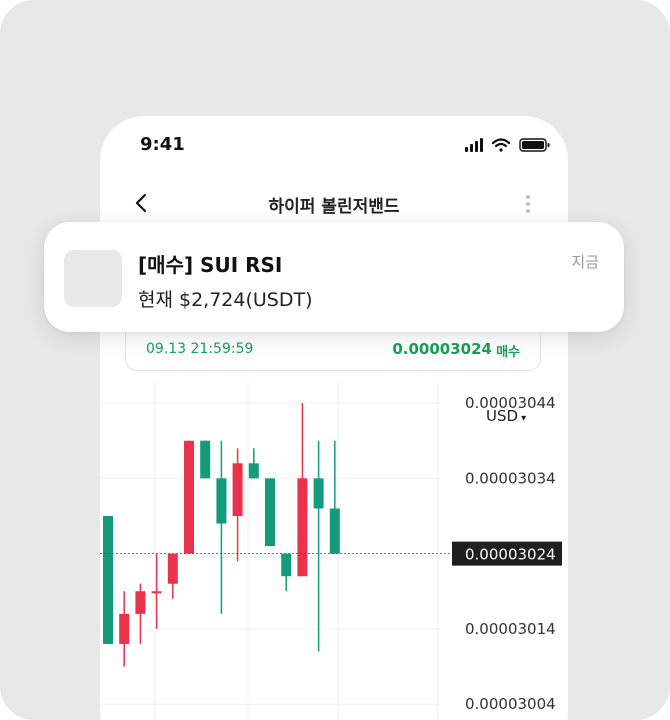  What do you see at coordinates (510, 704) in the screenshot?
I see `y-axis-tick-label: 0.00003004` at bounding box center [510, 704].